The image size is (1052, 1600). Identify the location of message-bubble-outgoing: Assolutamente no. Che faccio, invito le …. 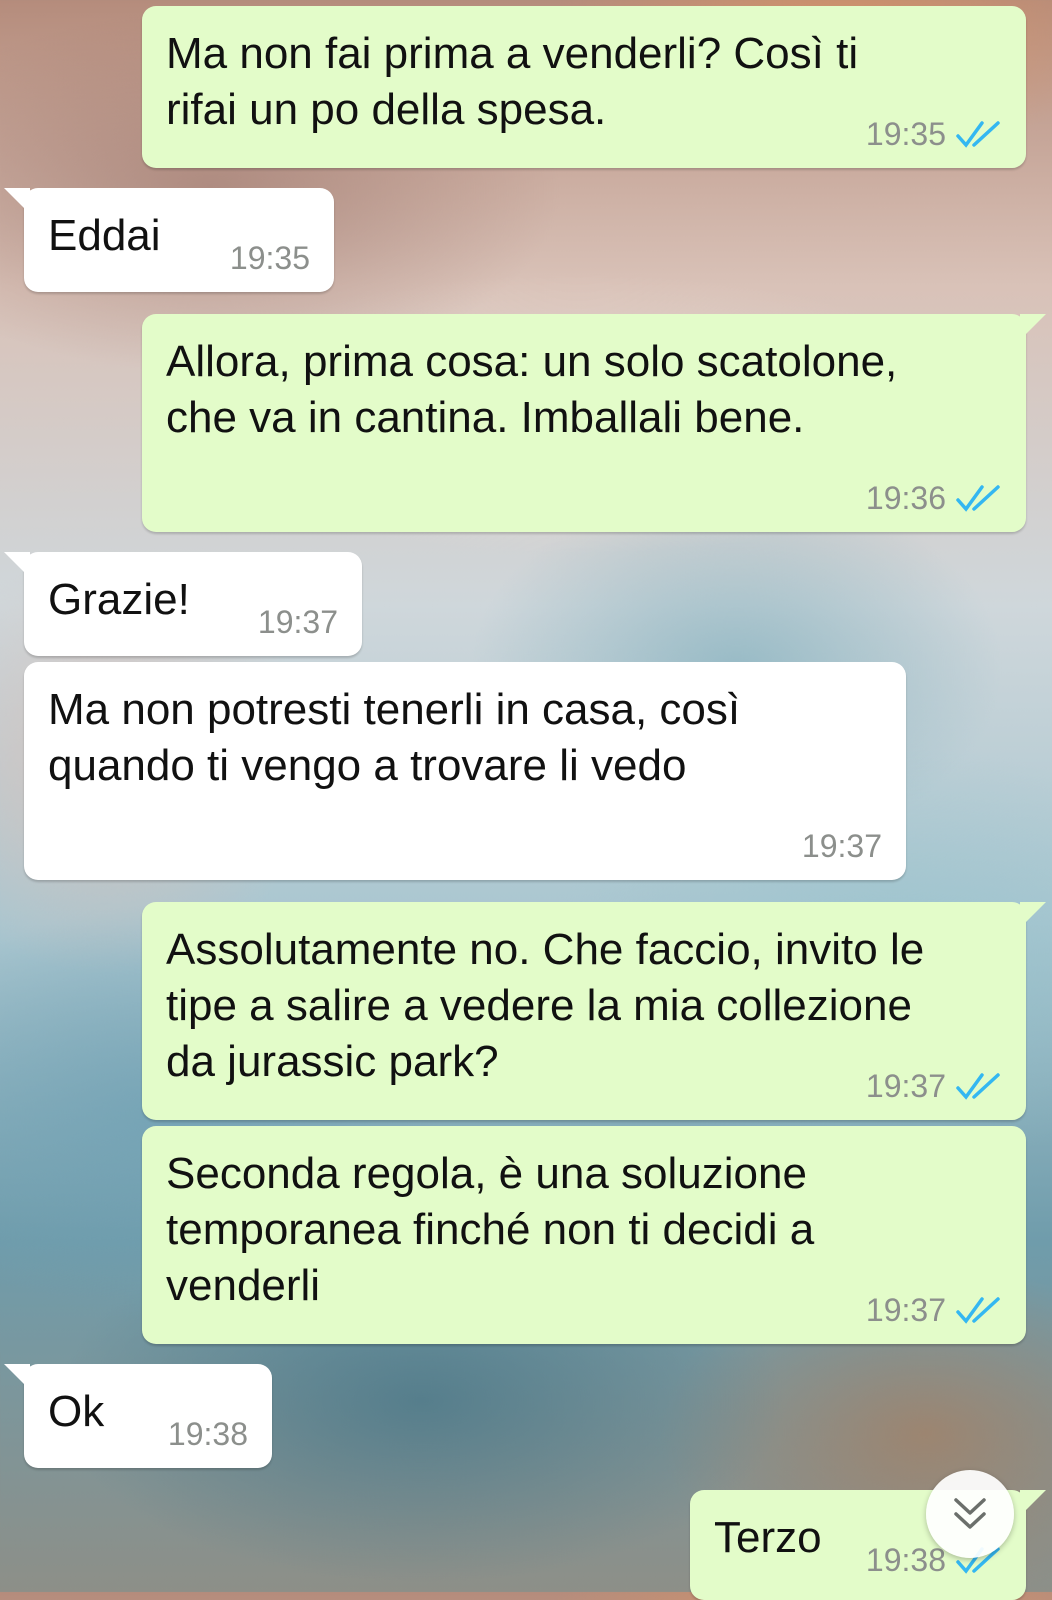
(594, 1011).